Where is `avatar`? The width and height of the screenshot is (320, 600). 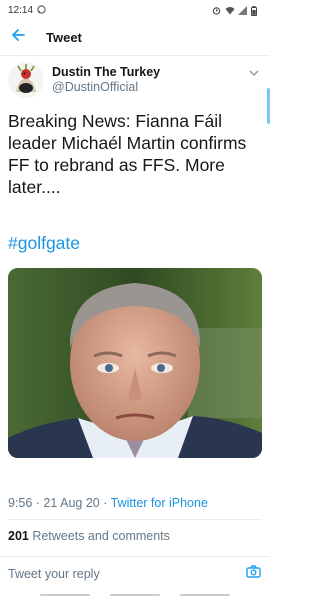
avatar is located at coordinates (26, 80).